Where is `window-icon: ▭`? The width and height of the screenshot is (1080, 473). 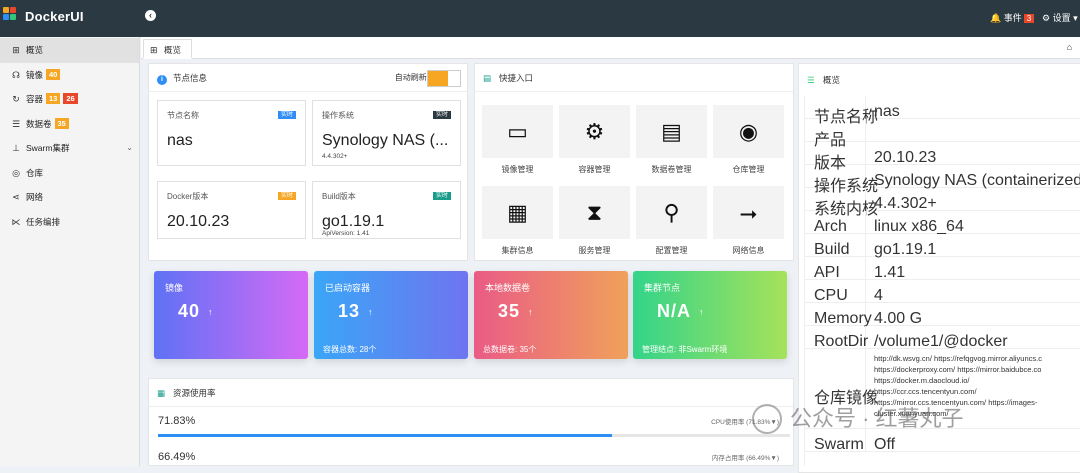
window-icon: ▭ is located at coordinates (517, 131).